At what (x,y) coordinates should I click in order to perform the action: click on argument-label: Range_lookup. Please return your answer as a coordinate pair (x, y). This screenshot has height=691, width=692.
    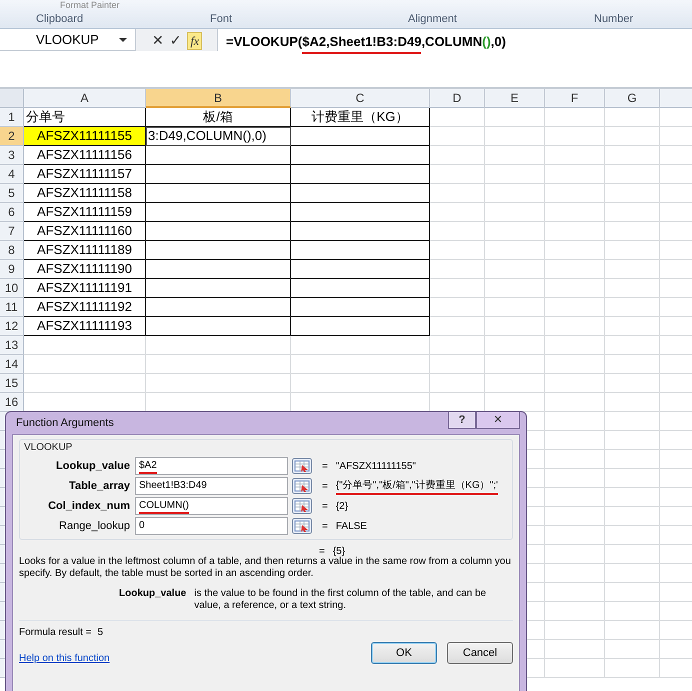
    Looking at the image, I should click on (94, 526).